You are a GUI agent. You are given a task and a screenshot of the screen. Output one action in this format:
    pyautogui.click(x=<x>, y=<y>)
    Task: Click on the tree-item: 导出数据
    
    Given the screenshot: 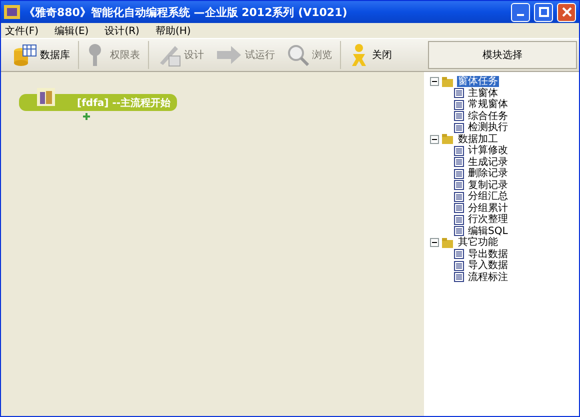 What is the action you would take?
    pyautogui.click(x=488, y=254)
    